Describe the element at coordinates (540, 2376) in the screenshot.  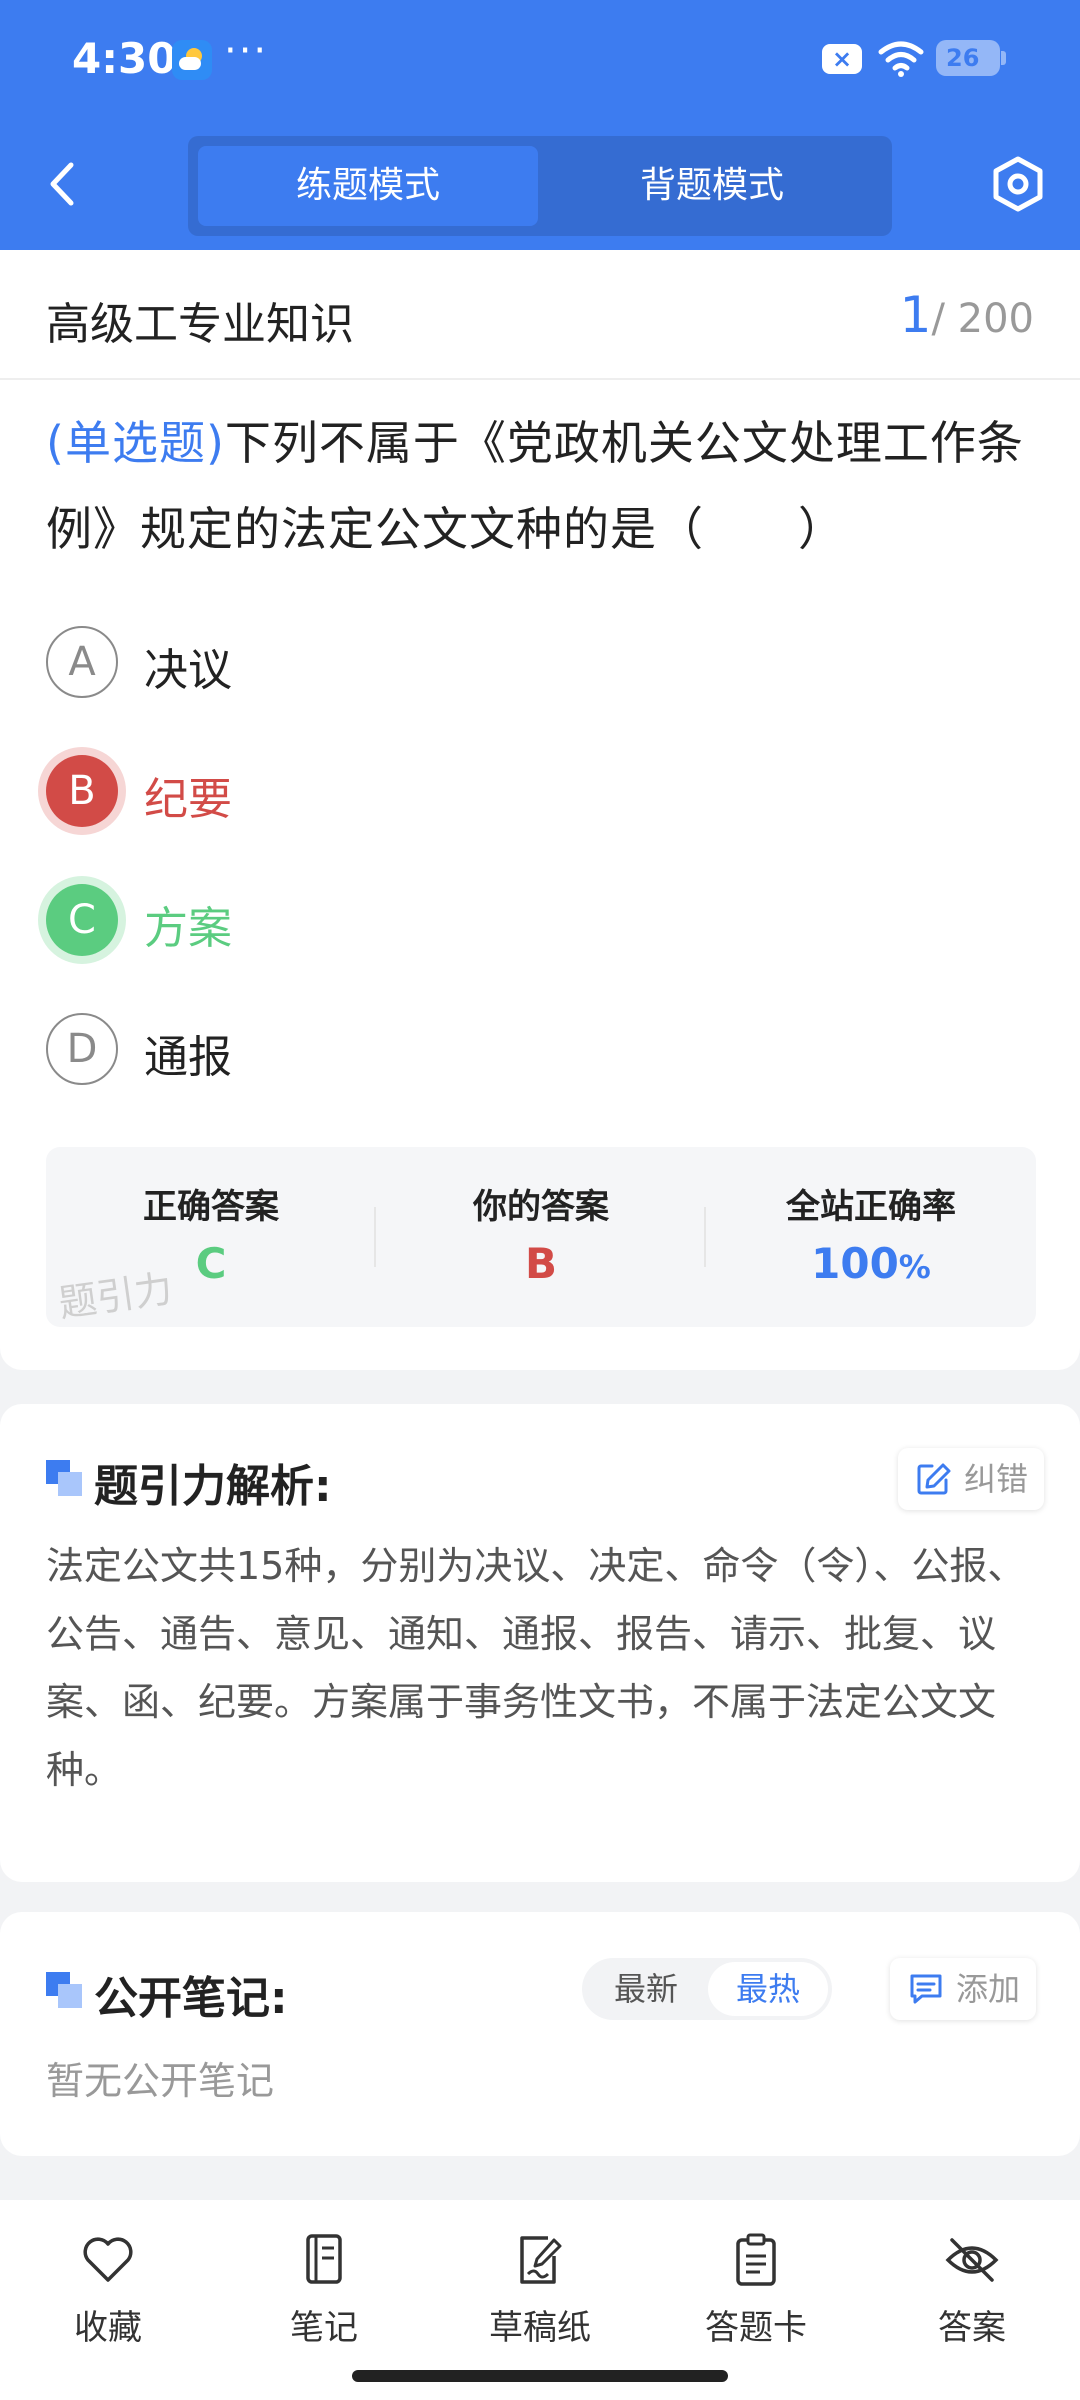
I see `home-indicator` at that location.